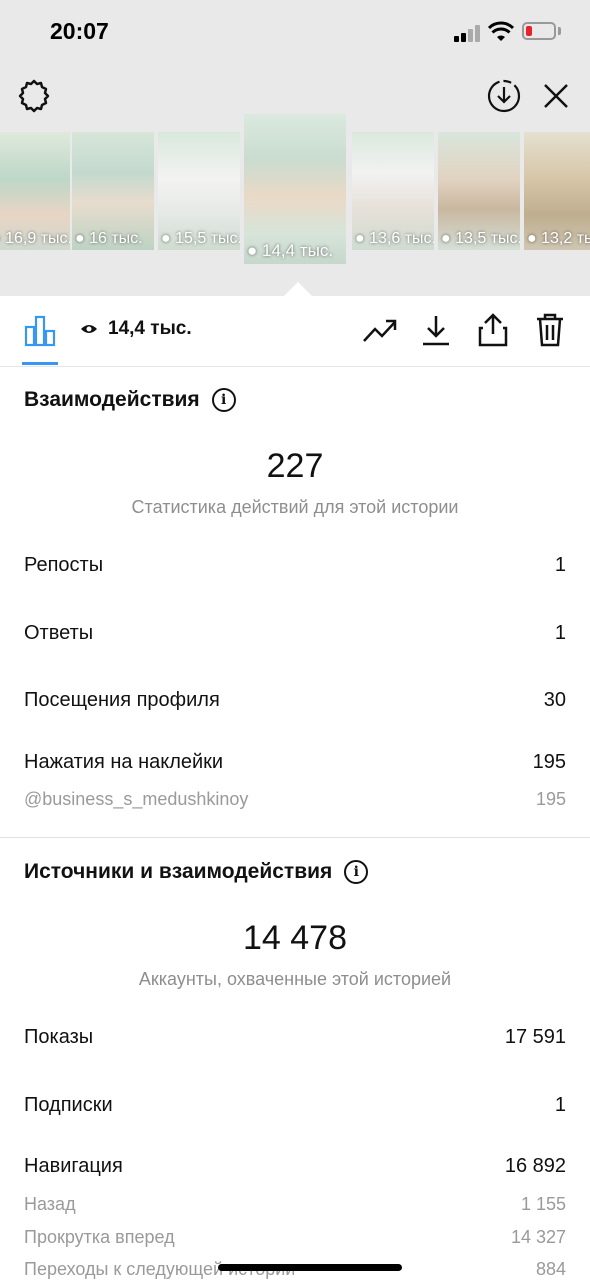 The height and width of the screenshot is (1280, 590). What do you see at coordinates (543, 1204) in the screenshot?
I see `stat-value: 1 155` at bounding box center [543, 1204].